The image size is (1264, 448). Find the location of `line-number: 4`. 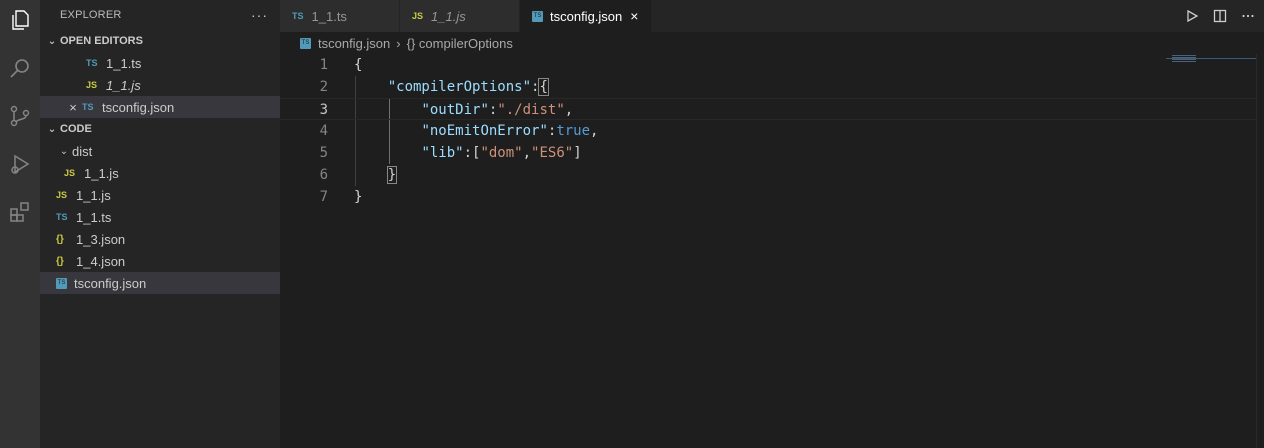

line-number: 4 is located at coordinates (323, 131).